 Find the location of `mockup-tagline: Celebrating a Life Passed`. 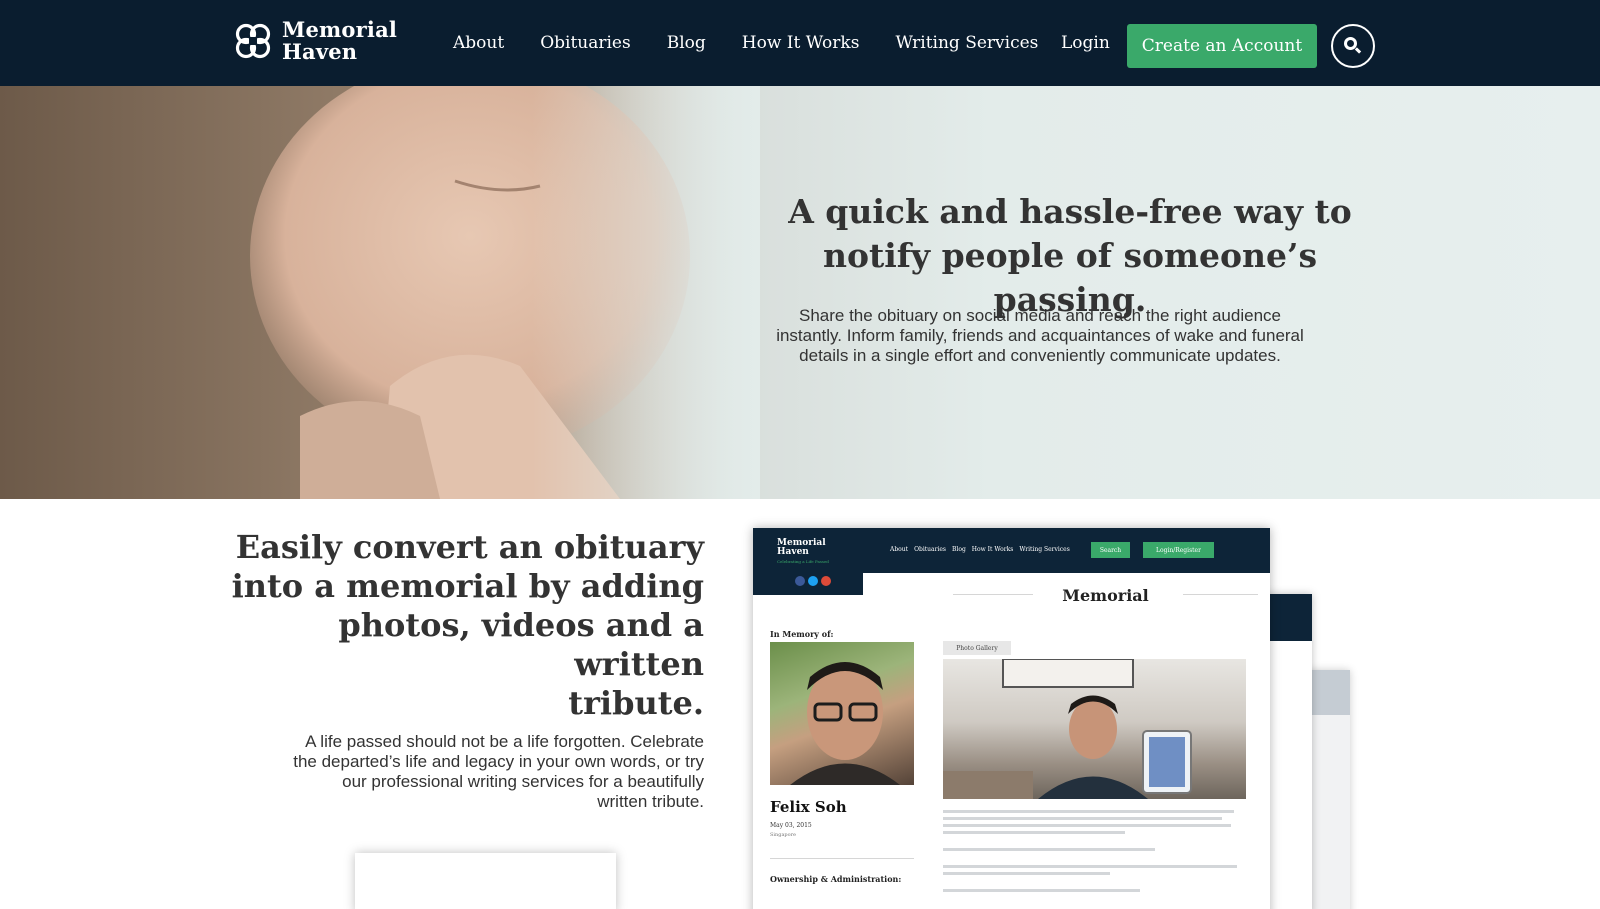

mockup-tagline: Celebrating a Life Passed is located at coordinates (803, 561).